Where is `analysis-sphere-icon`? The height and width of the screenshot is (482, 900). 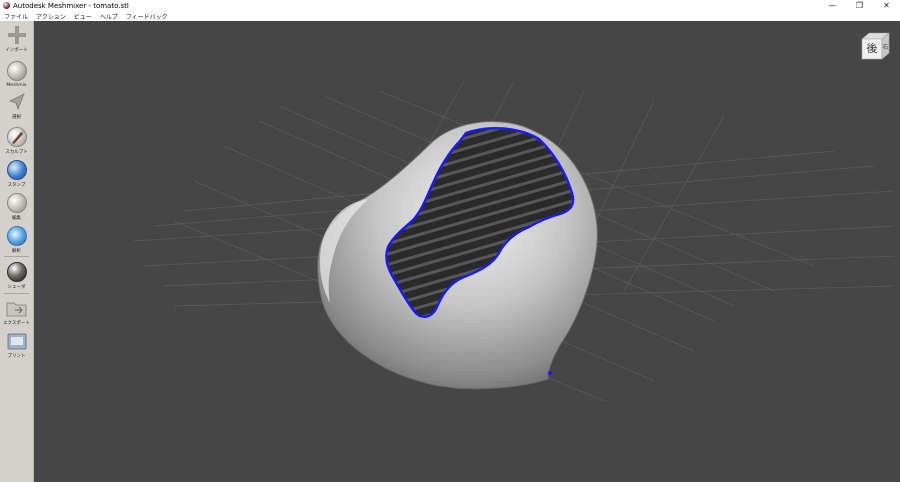 analysis-sphere-icon is located at coordinates (16, 236).